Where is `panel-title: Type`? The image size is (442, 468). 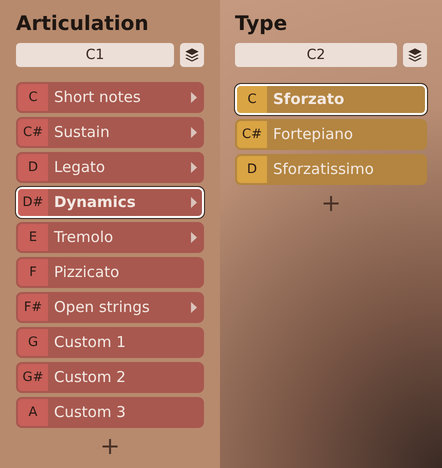
panel-title: Type is located at coordinates (261, 23).